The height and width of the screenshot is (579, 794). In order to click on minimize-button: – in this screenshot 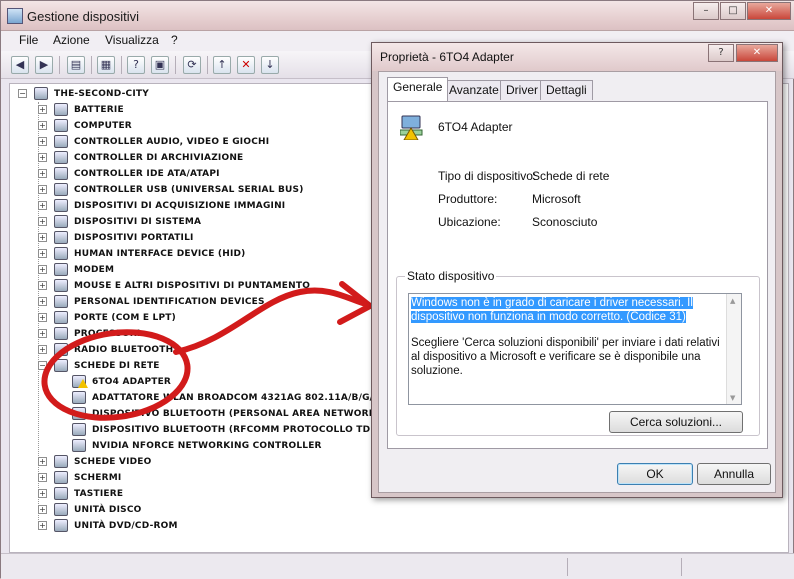, I will do `click(706, 11)`.